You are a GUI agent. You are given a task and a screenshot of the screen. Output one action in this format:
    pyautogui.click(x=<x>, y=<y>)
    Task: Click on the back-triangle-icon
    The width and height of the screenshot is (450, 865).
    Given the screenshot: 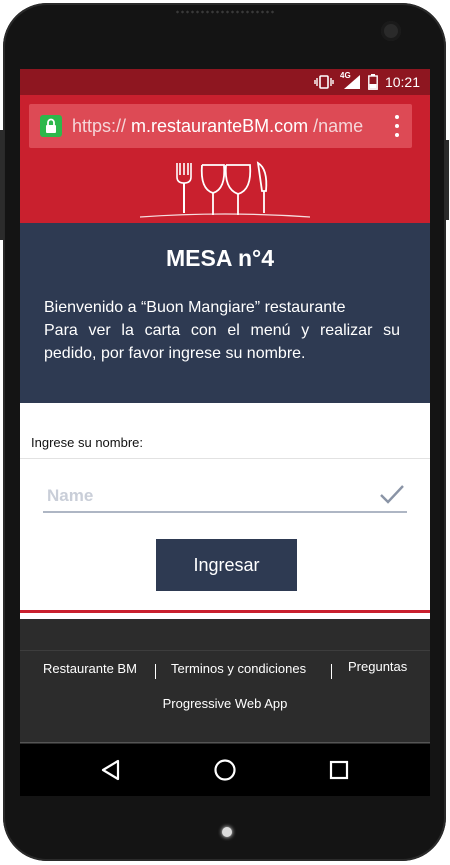 What is the action you would take?
    pyautogui.click(x=111, y=770)
    